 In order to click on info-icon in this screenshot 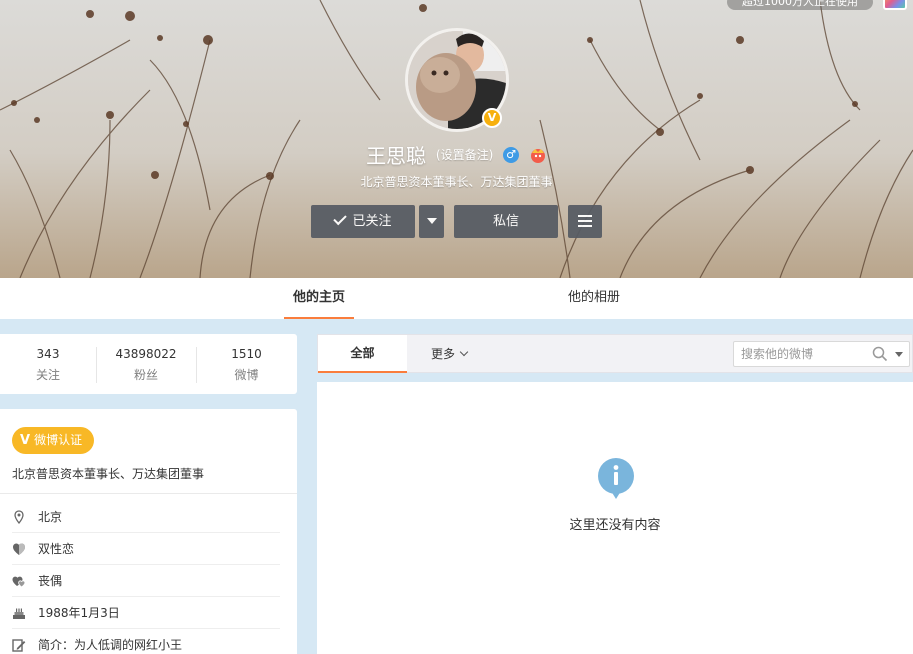, I will do `click(616, 478)`.